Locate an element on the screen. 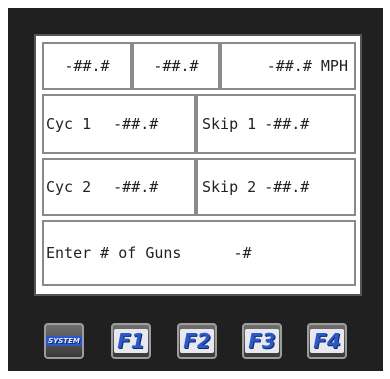  cyc-2-value: -##.# is located at coordinates (136, 187).